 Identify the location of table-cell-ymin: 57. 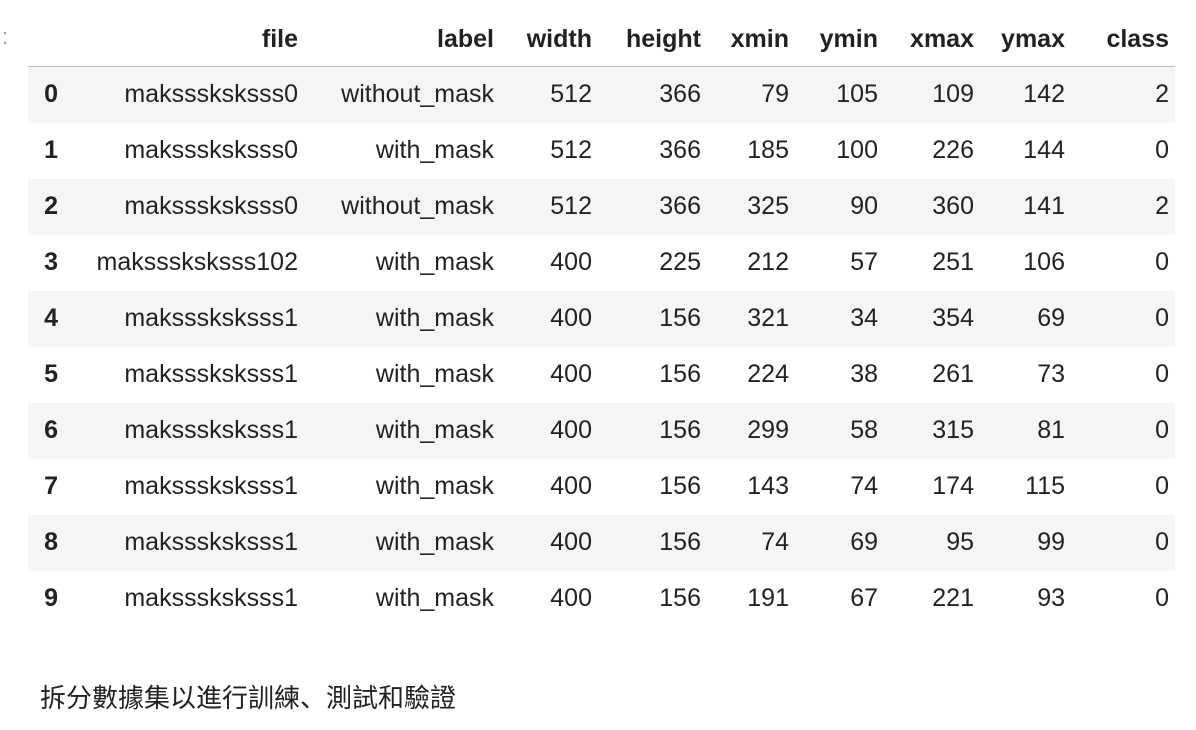
(864, 262).